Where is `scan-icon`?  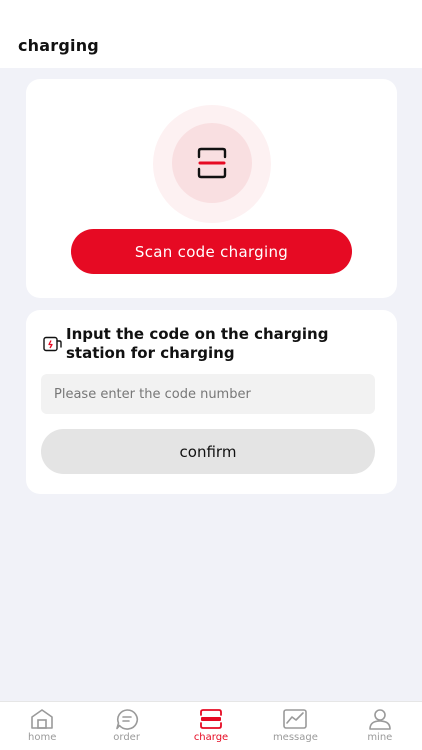
scan-icon is located at coordinates (212, 163).